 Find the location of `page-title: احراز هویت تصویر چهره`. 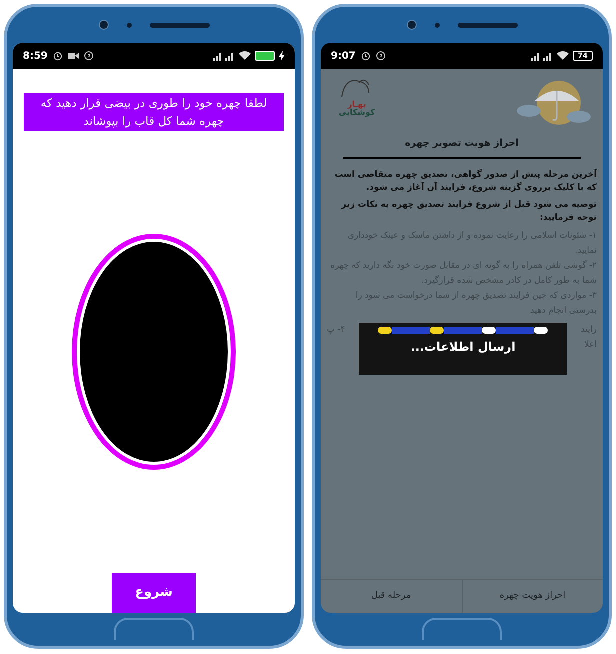

page-title: احراز هویت تصویر چهره is located at coordinates (462, 144).